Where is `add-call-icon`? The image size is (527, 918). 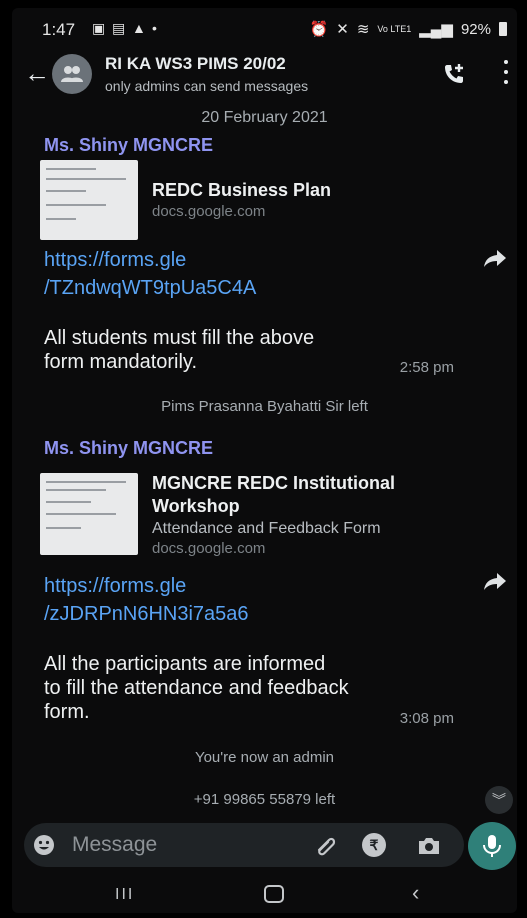 add-call-icon is located at coordinates (454, 74).